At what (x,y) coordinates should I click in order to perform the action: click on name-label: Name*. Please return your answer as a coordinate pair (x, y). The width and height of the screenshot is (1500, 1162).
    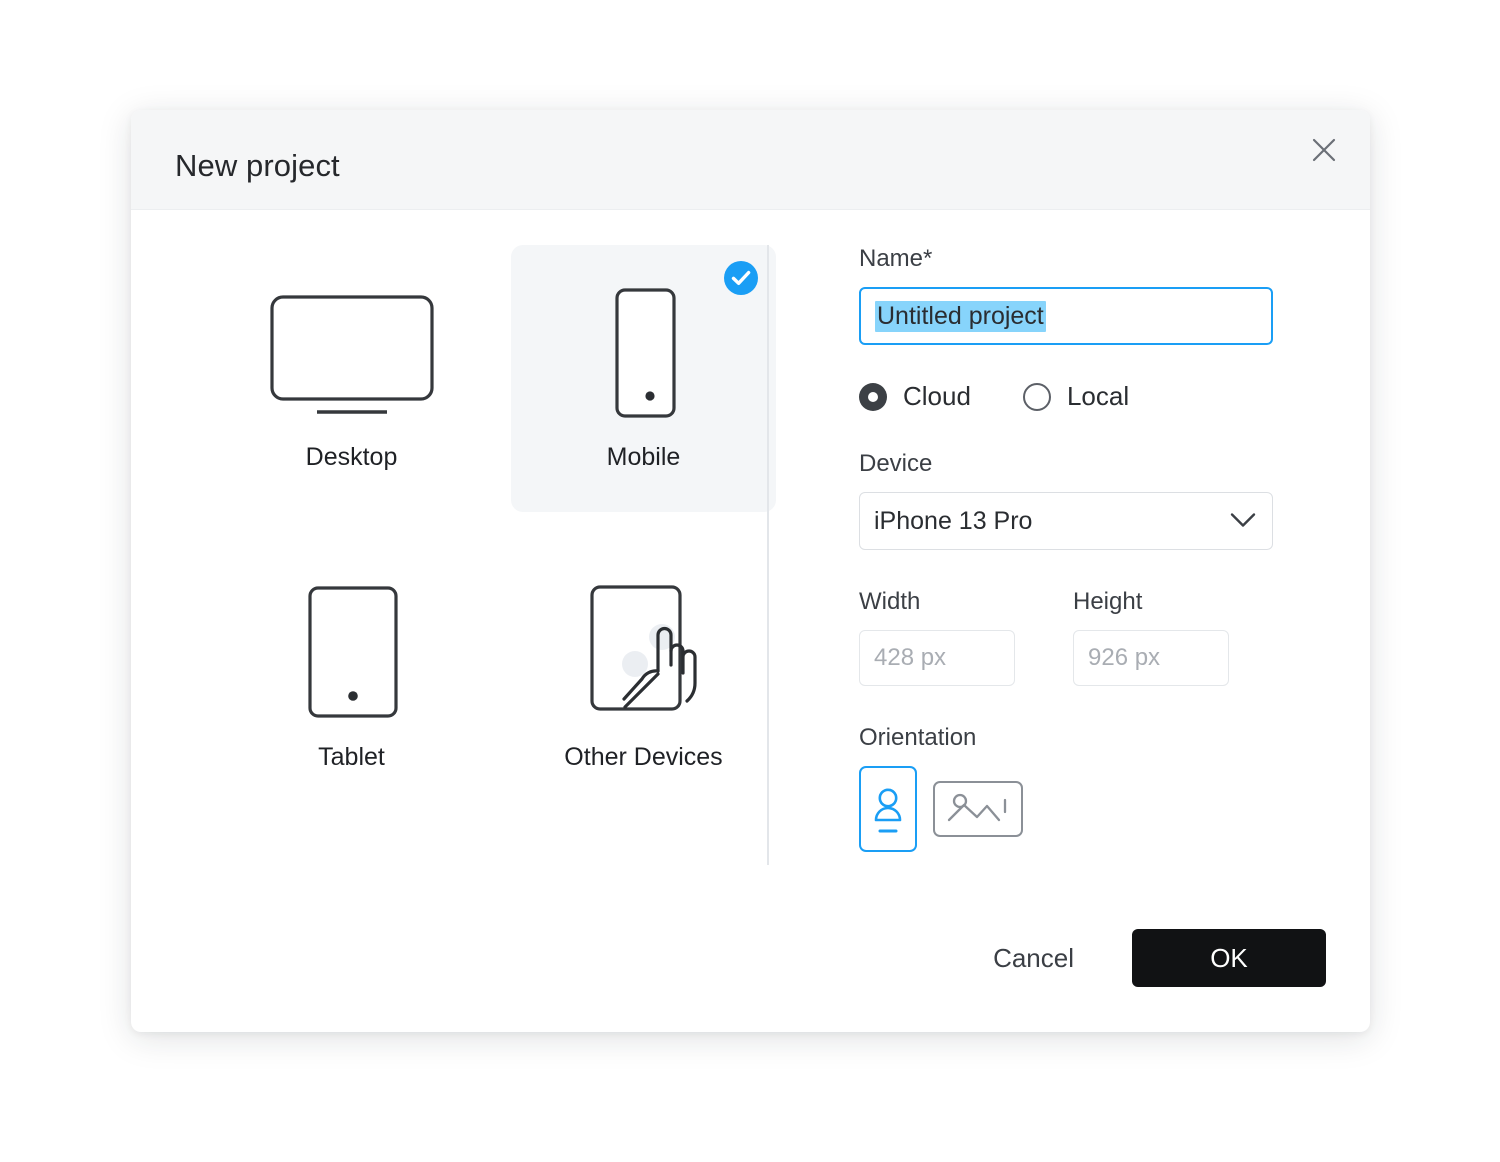
    Looking at the image, I should click on (1069, 259).